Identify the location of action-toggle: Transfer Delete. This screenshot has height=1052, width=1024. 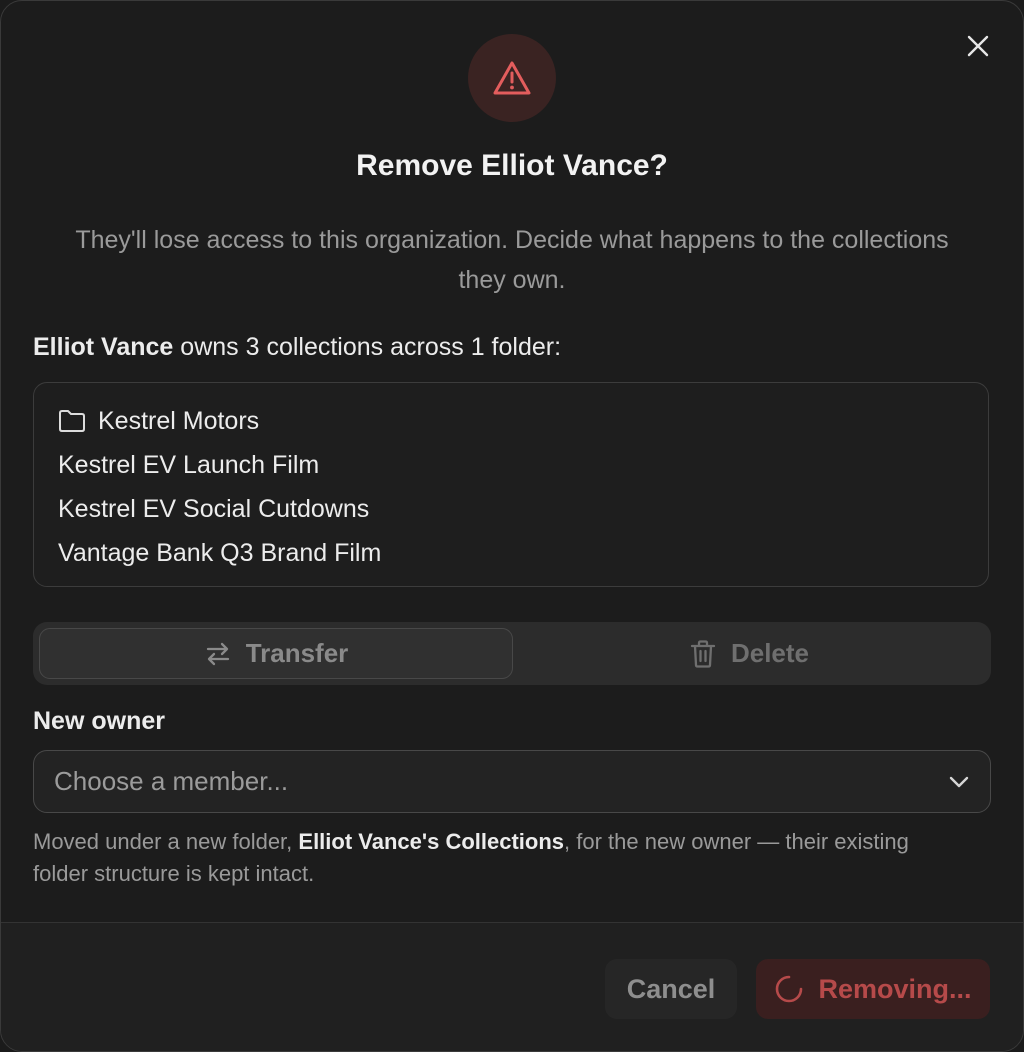
(512, 653).